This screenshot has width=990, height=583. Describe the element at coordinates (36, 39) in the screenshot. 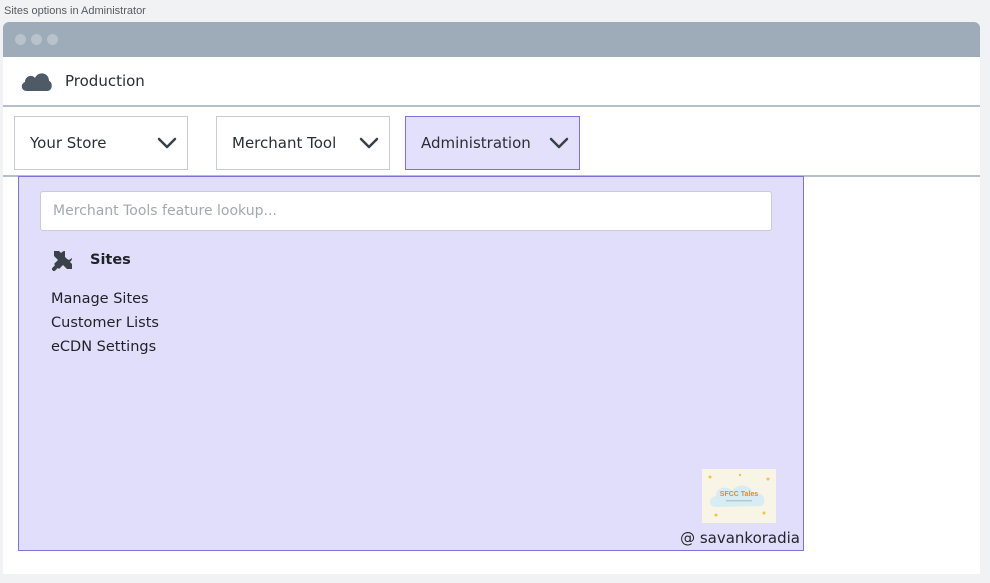

I see `window-minimize-dot` at that location.